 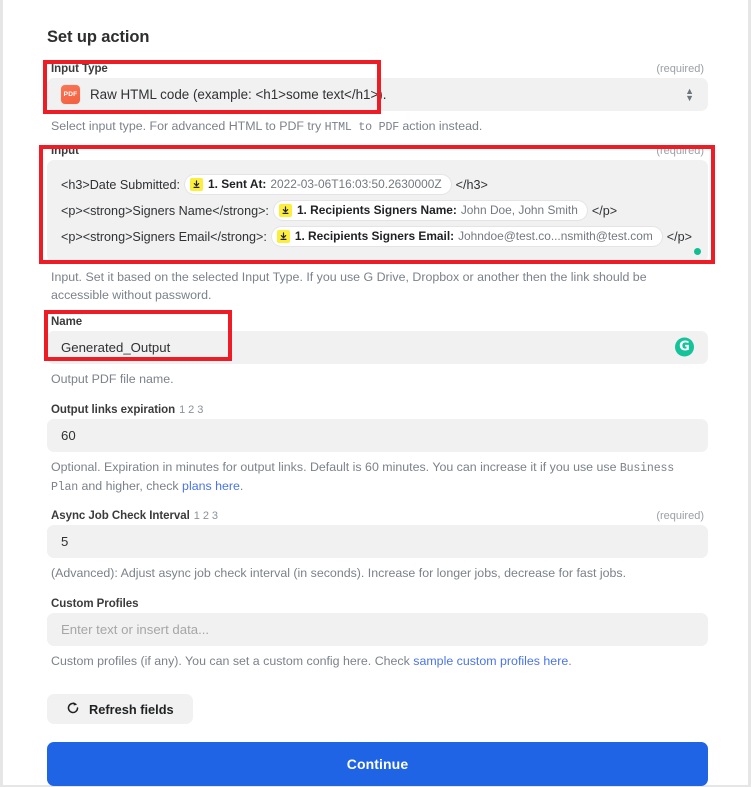 I want to click on continue-button: Continue, so click(x=377, y=764).